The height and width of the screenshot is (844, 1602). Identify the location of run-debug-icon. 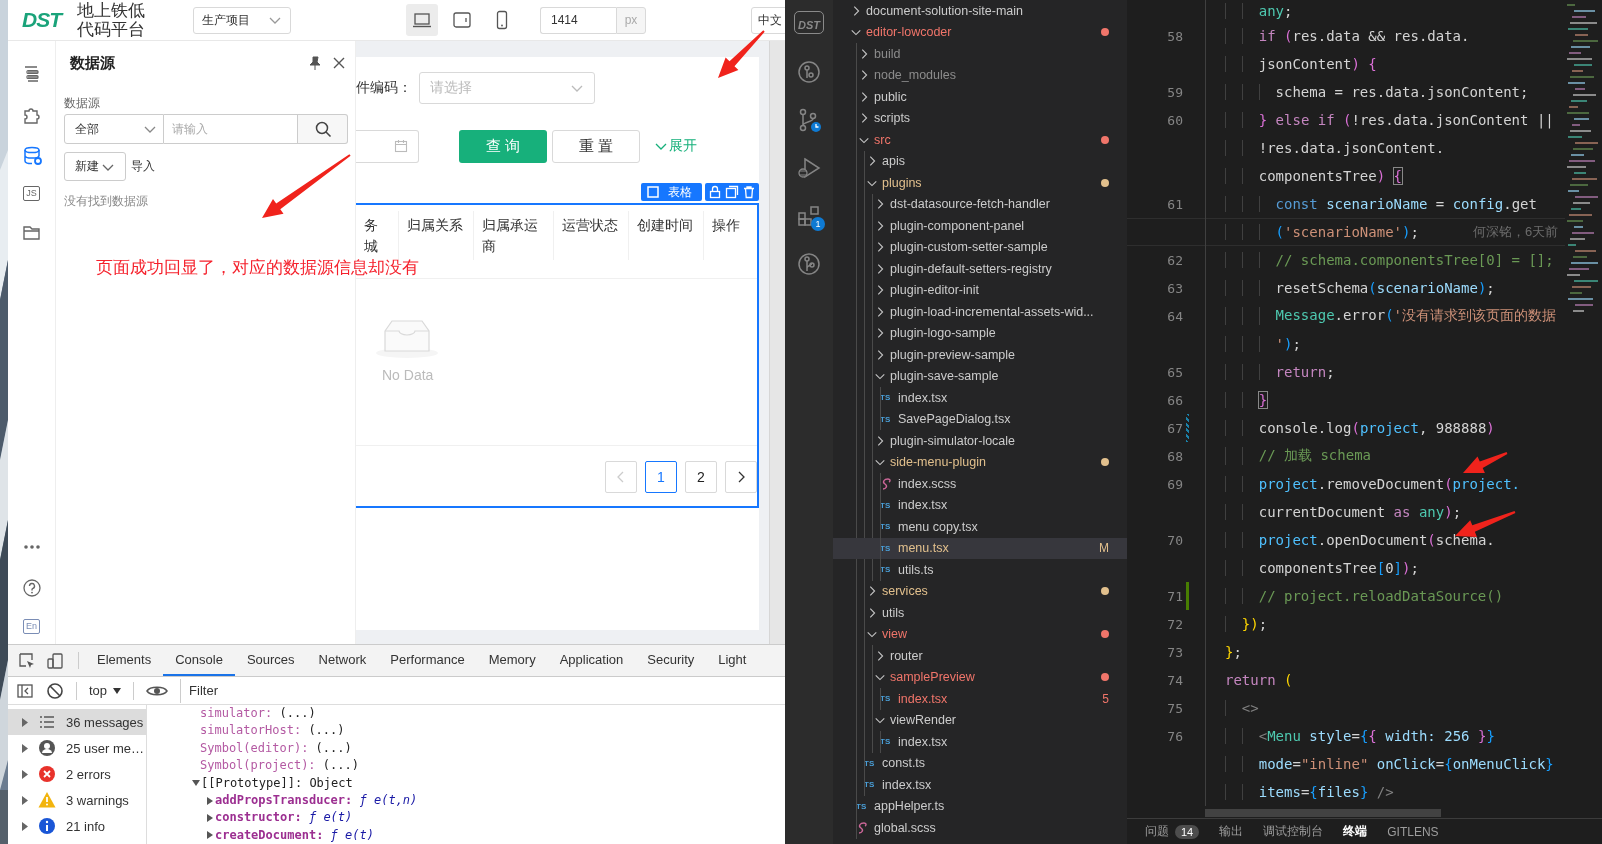
(809, 168).